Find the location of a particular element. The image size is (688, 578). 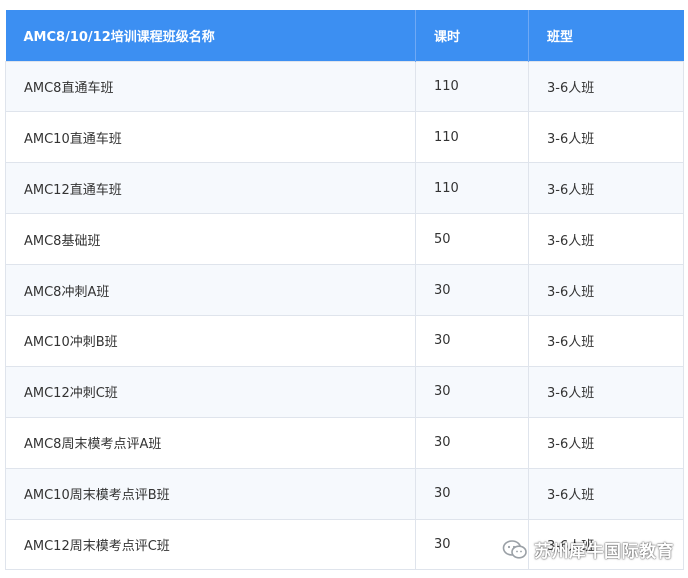

cell-course-name: AMC10冲刺B班 is located at coordinates (210, 340).